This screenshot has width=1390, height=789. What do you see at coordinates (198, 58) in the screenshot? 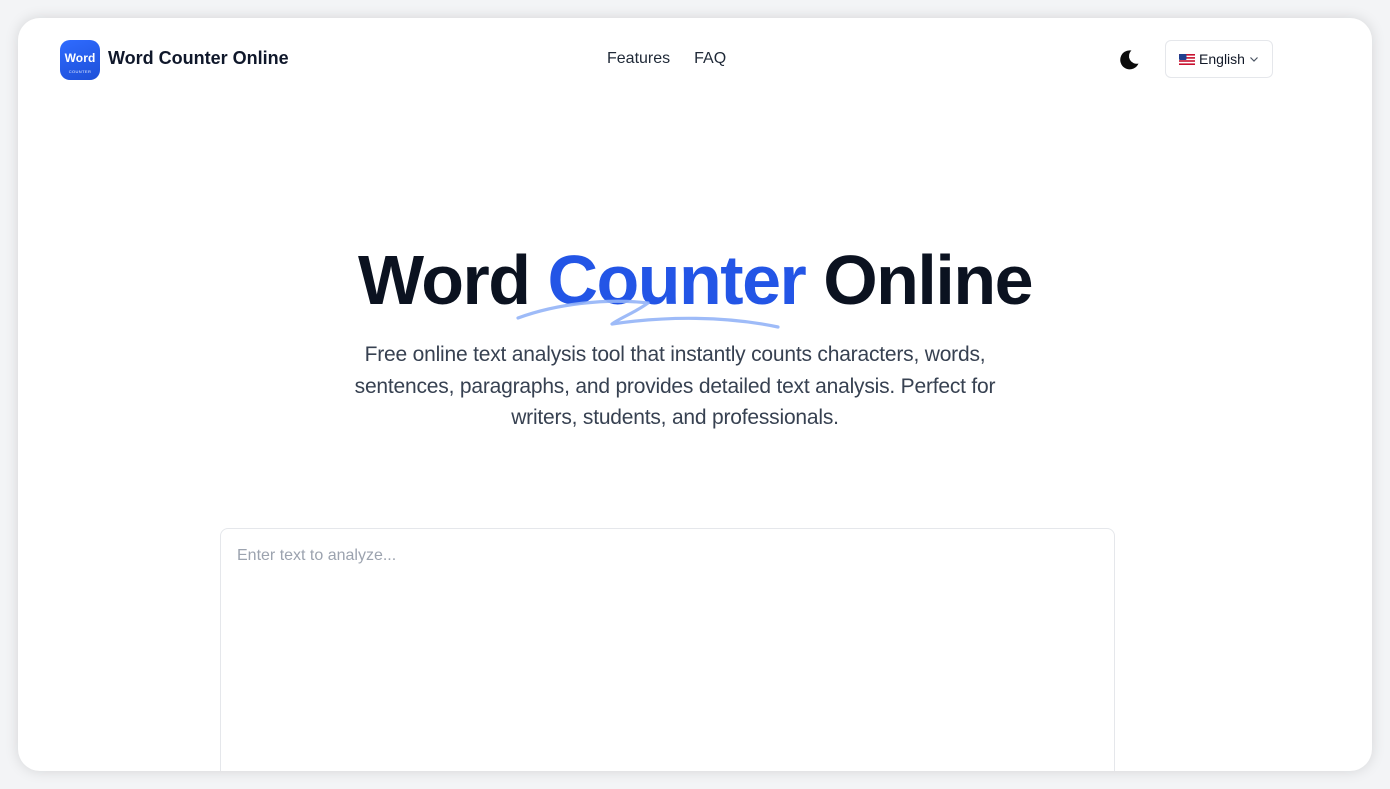
I see `brand-name: Word Counter Online` at bounding box center [198, 58].